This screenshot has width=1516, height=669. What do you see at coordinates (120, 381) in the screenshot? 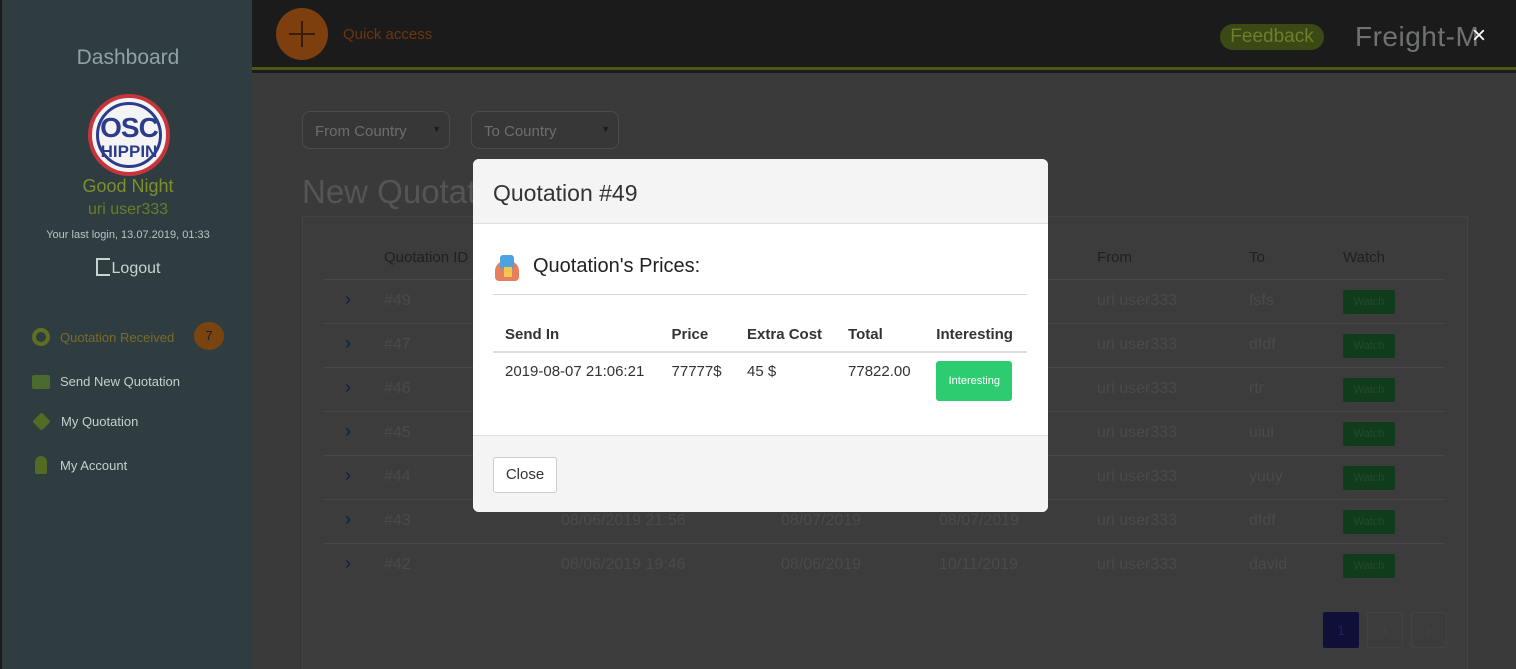
I see `sidebar-item-label: Send New Quotation` at bounding box center [120, 381].